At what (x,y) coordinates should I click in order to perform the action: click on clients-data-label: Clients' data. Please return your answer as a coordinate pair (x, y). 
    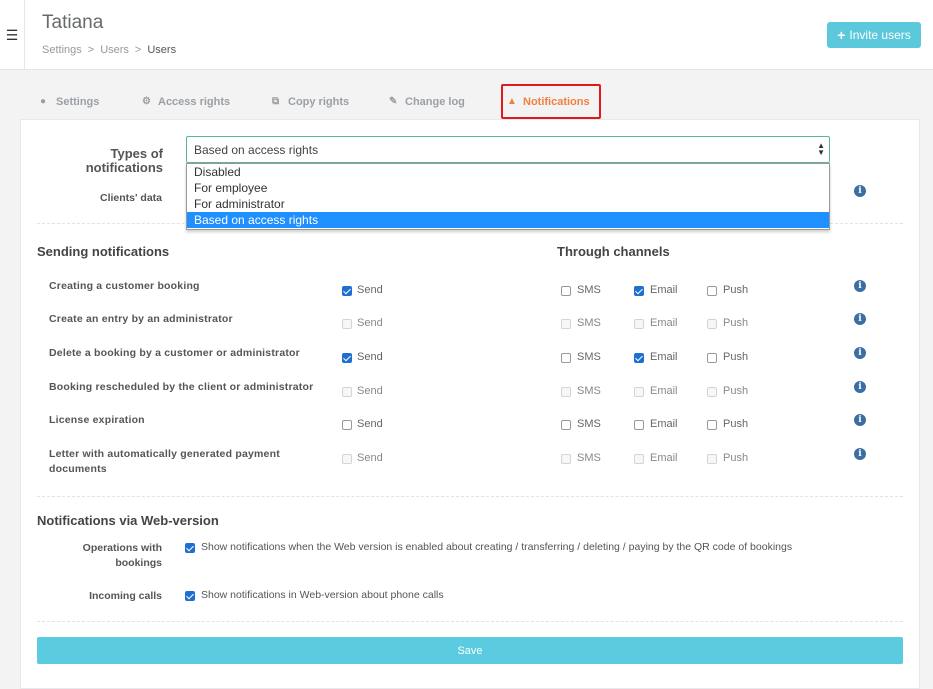
    Looking at the image, I should click on (130, 198).